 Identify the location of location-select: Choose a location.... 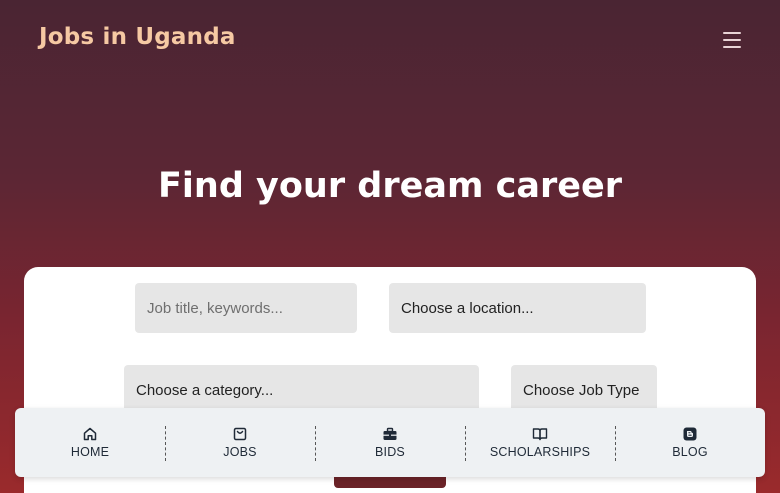
(517, 308).